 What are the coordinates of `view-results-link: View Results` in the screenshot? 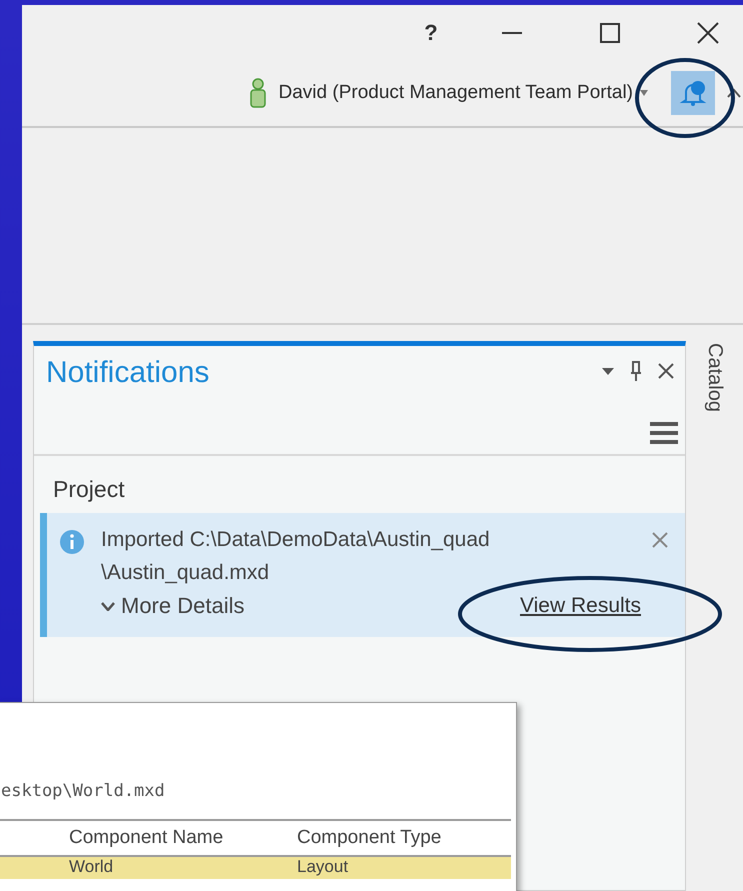 It's located at (580, 606).